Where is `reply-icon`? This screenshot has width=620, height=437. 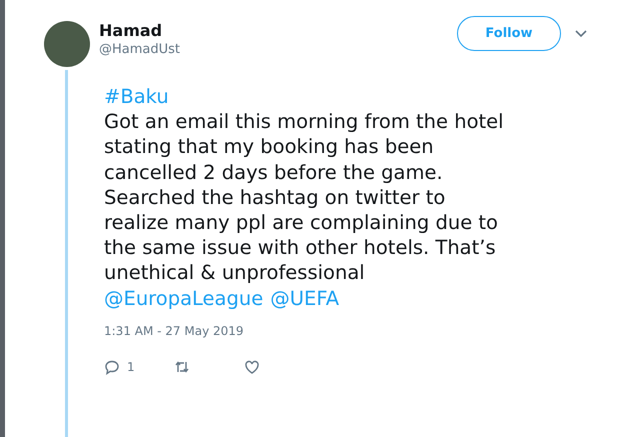 reply-icon is located at coordinates (112, 367).